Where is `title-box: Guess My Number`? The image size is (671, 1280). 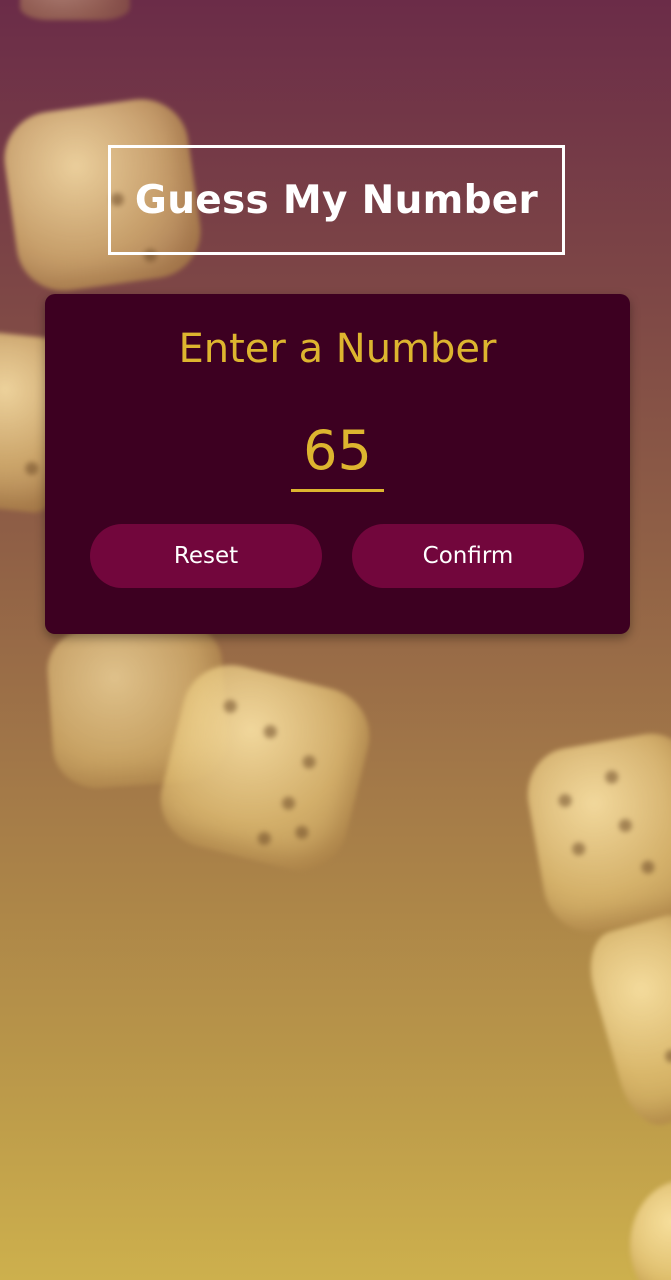
title-box: Guess My Number is located at coordinates (336, 200).